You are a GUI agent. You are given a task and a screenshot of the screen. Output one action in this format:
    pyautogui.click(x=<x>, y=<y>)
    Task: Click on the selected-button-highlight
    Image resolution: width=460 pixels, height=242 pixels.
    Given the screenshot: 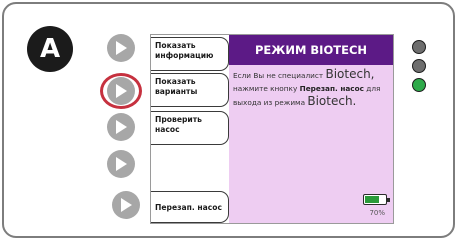 What is the action you would take?
    pyautogui.click(x=121, y=91)
    